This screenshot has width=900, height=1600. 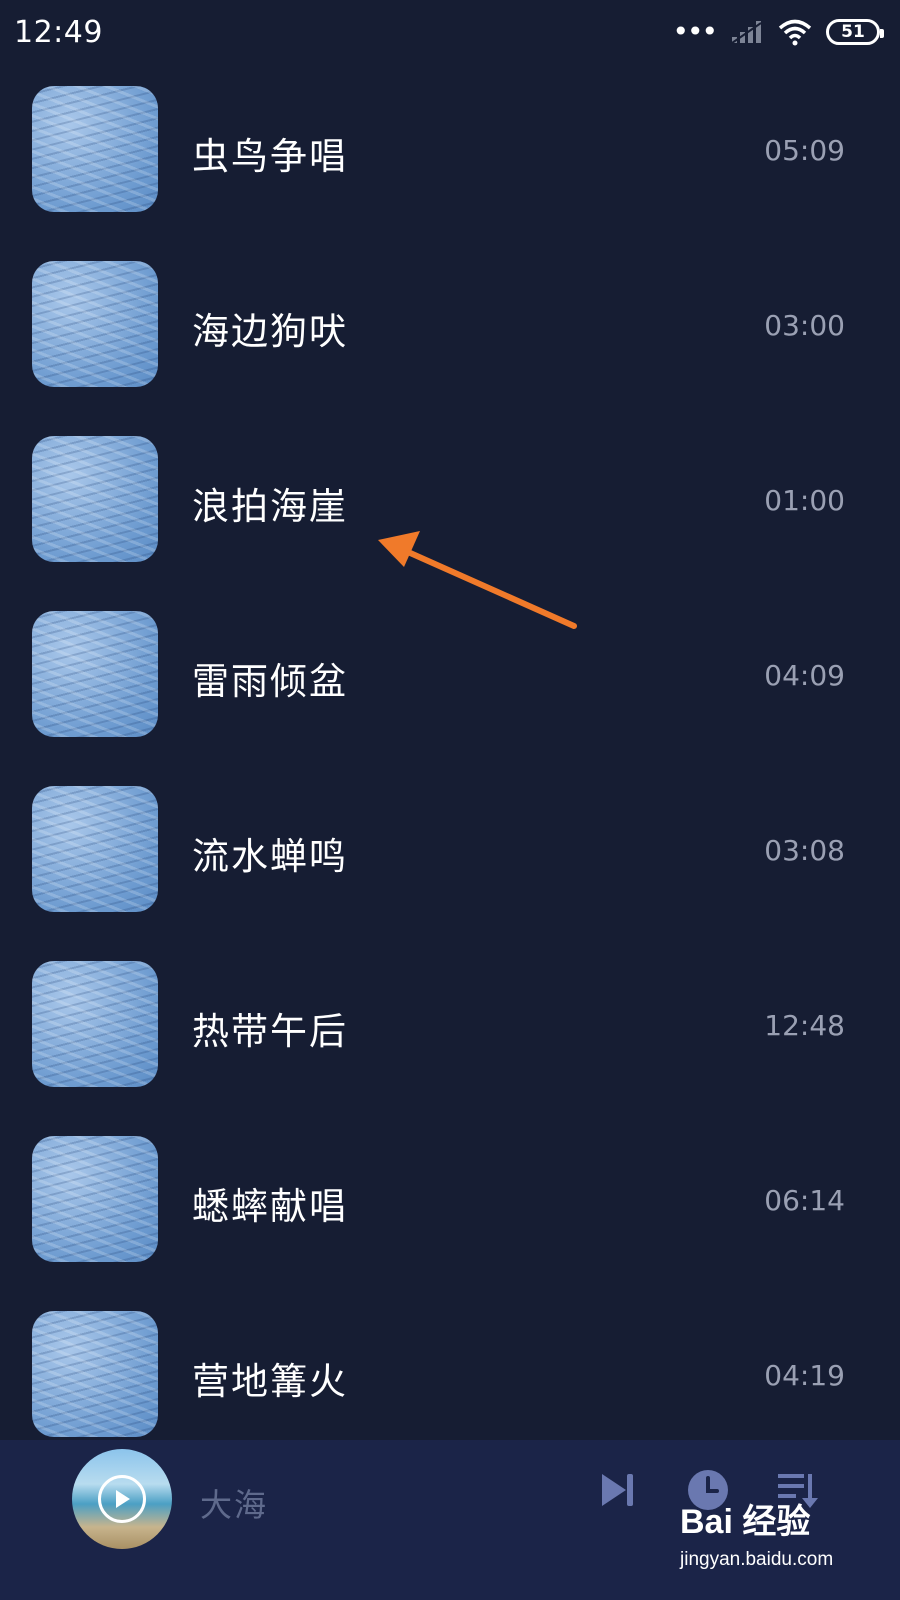 I want to click on track-row: 浪拍海崖 01:00, so click(x=450, y=501).